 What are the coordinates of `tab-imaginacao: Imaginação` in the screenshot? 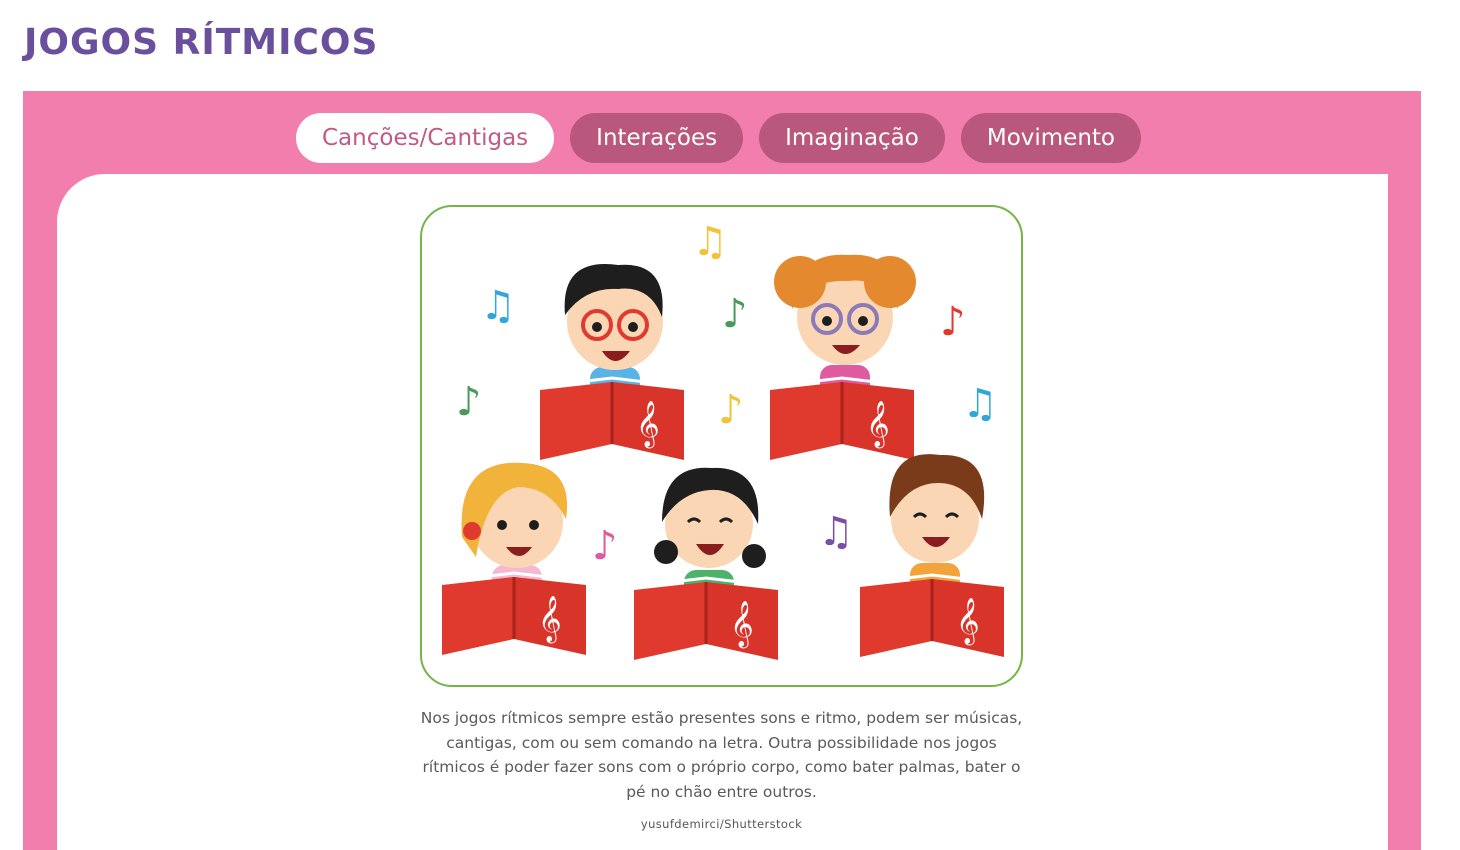 It's located at (852, 138).